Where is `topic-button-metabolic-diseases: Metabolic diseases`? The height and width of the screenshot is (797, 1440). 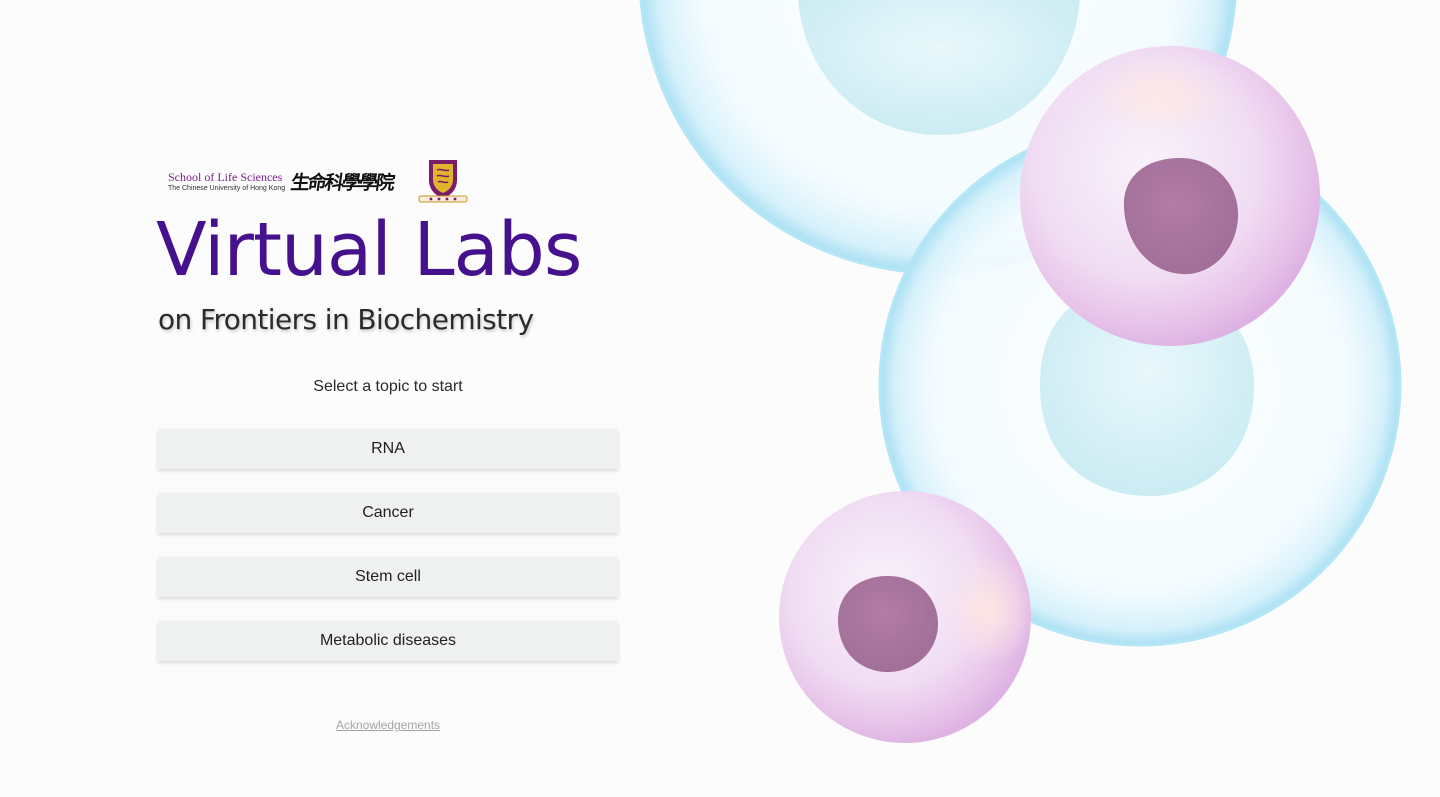 topic-button-metabolic-diseases: Metabolic diseases is located at coordinates (388, 641).